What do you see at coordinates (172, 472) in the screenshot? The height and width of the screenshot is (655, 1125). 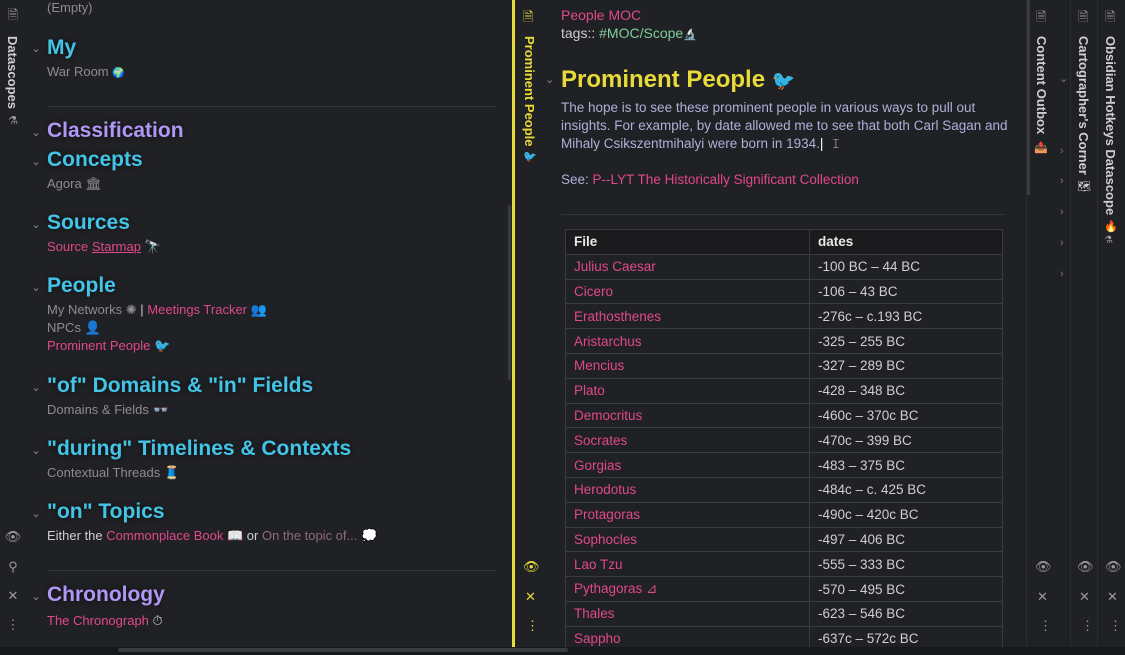 I see `thread-icon: 🧵` at bounding box center [172, 472].